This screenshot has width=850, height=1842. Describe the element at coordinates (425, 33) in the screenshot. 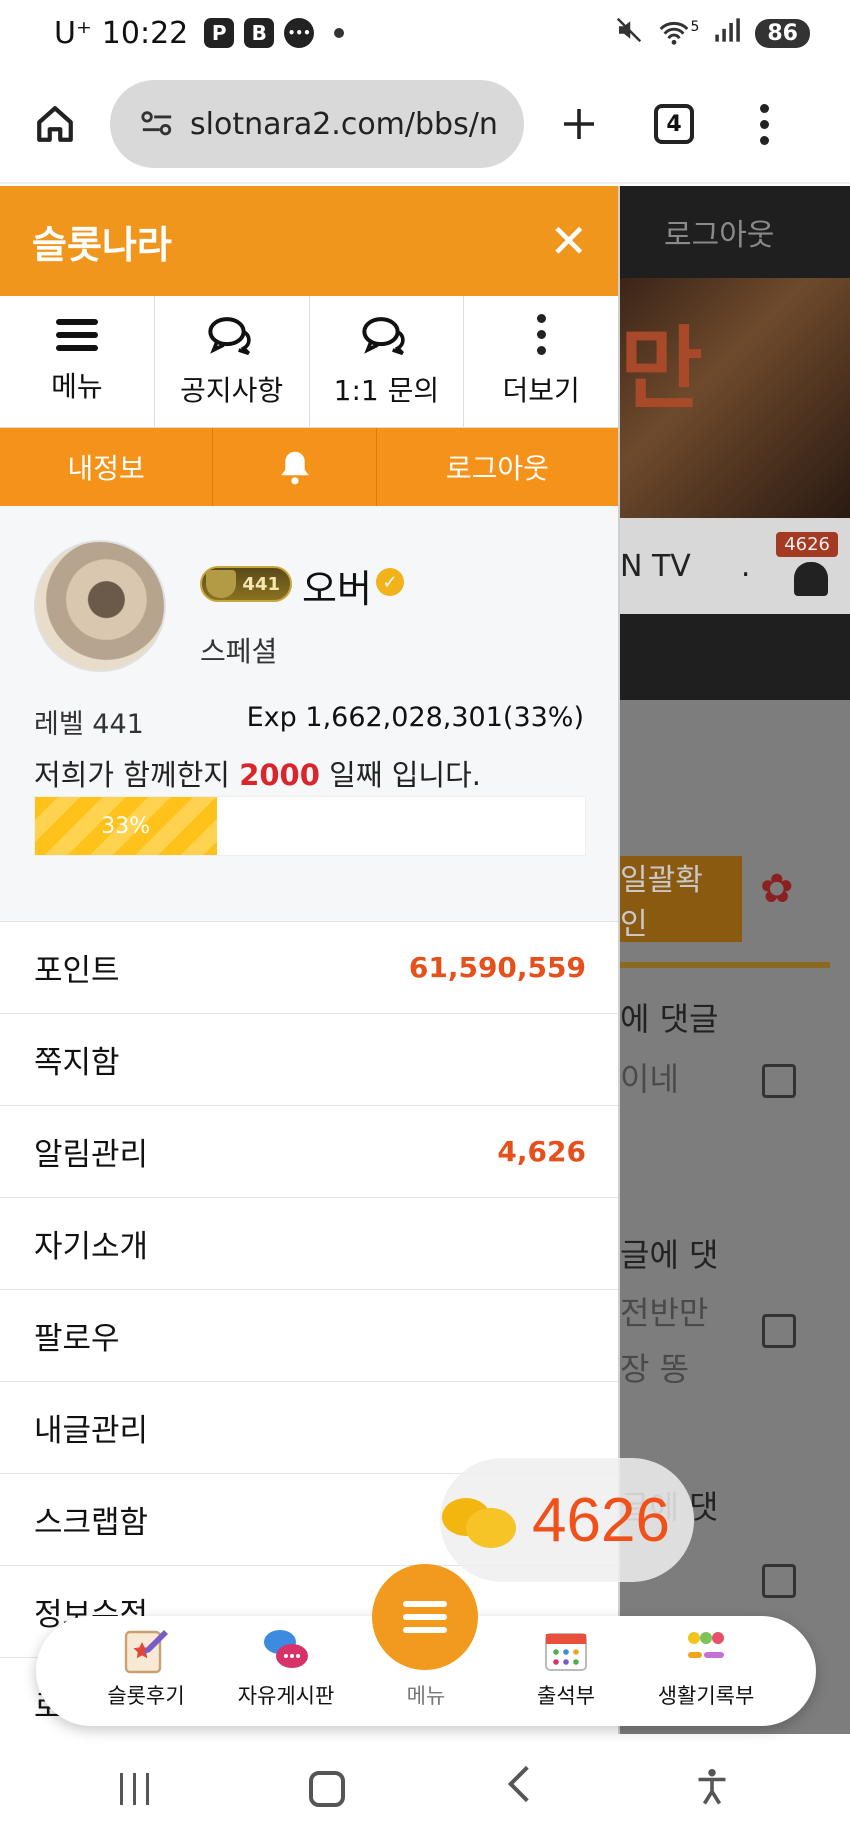

I see `status-bar: U⁺ 10:22 P B ••• 5 86` at that location.